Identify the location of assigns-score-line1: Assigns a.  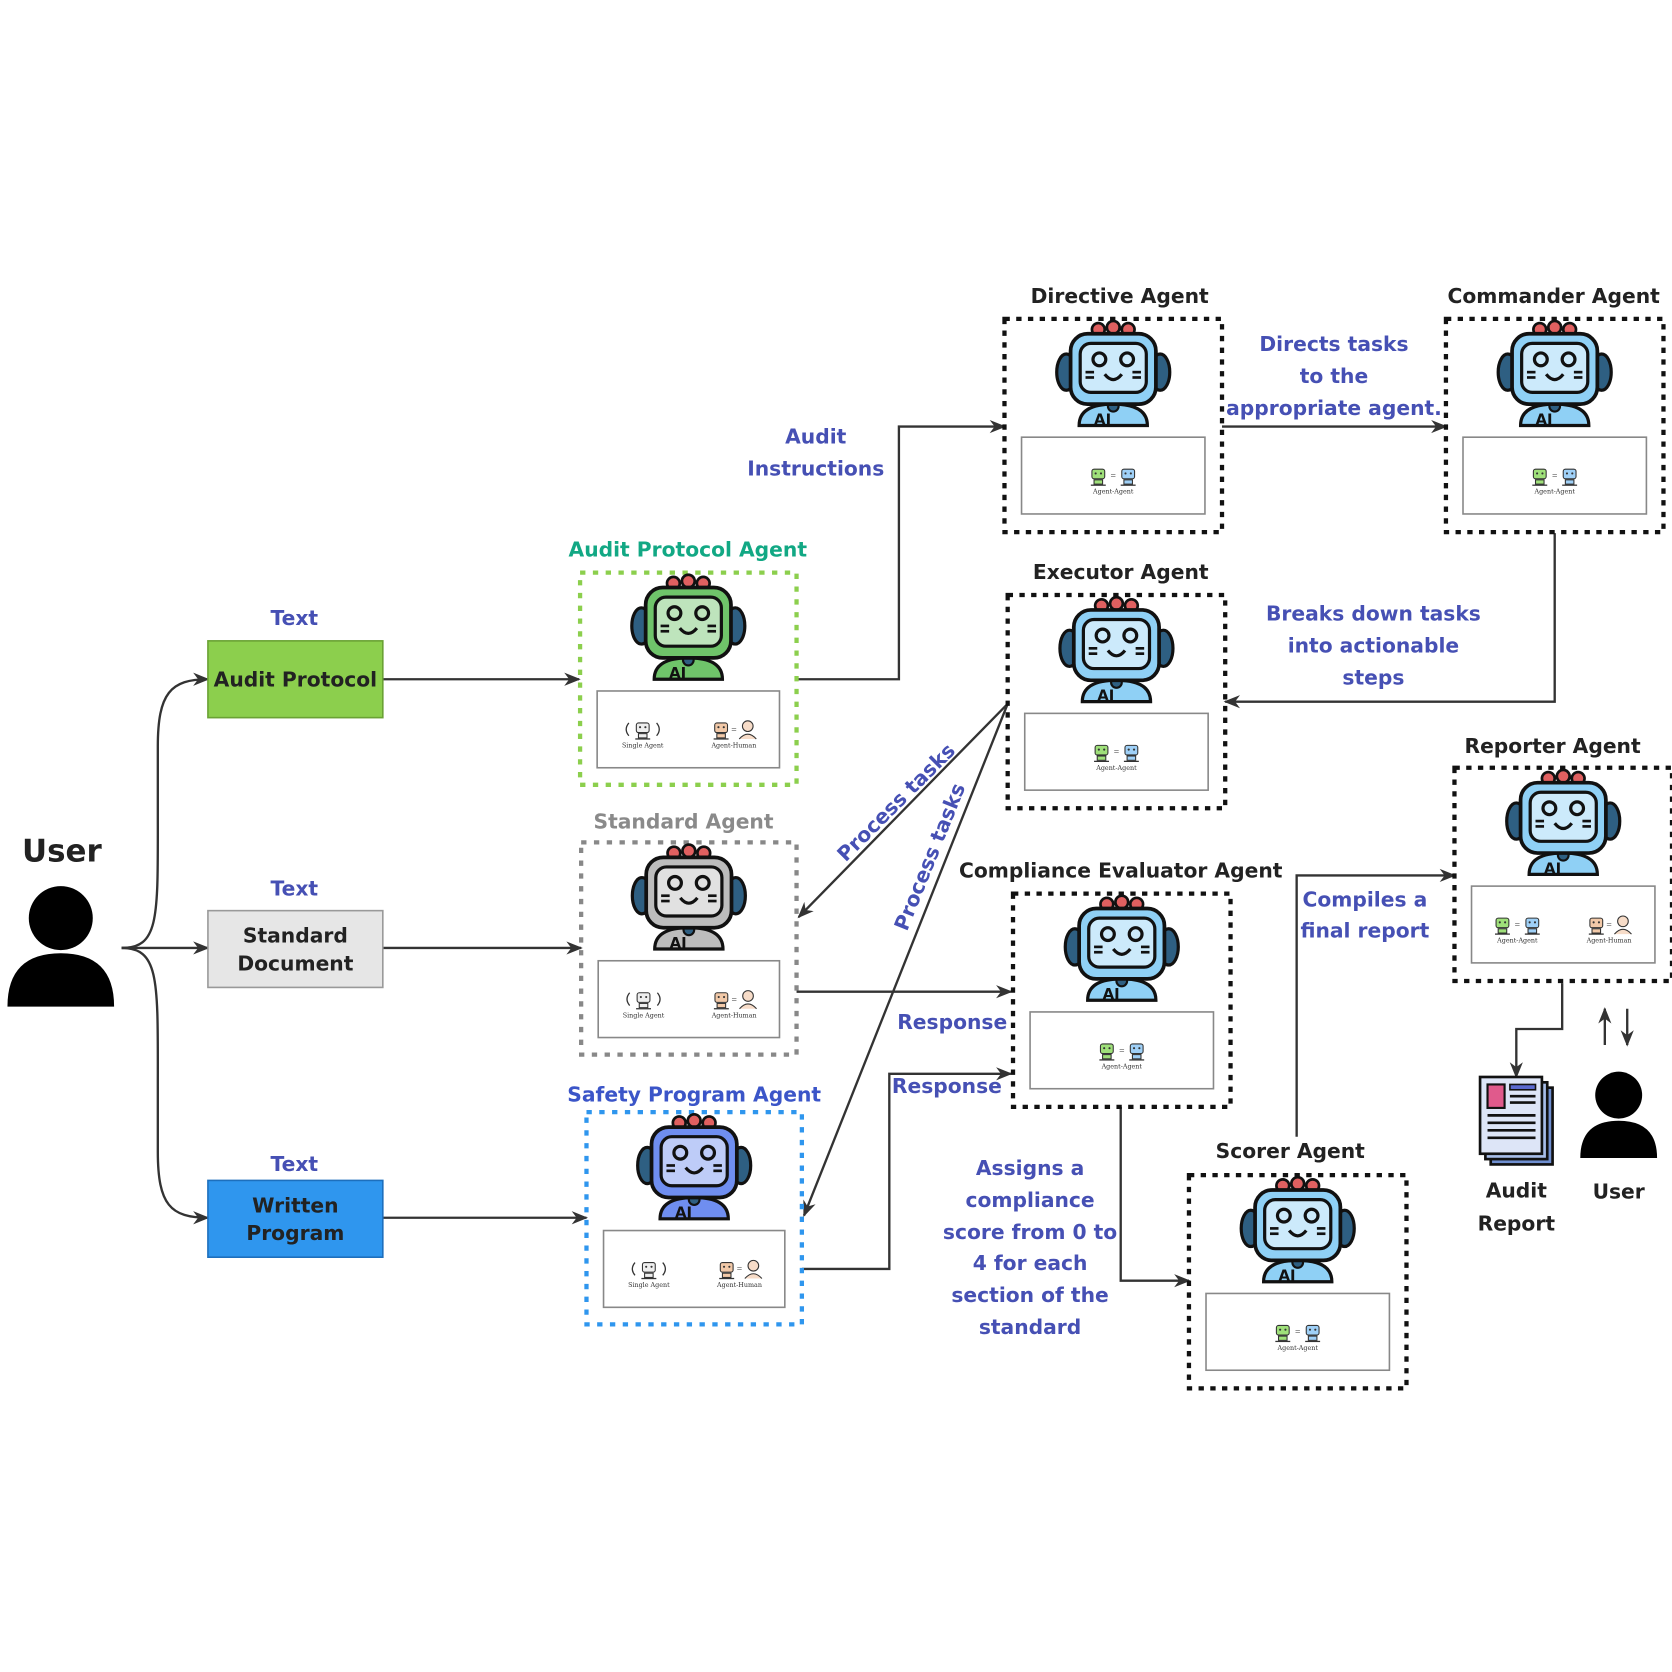
(1030, 1168).